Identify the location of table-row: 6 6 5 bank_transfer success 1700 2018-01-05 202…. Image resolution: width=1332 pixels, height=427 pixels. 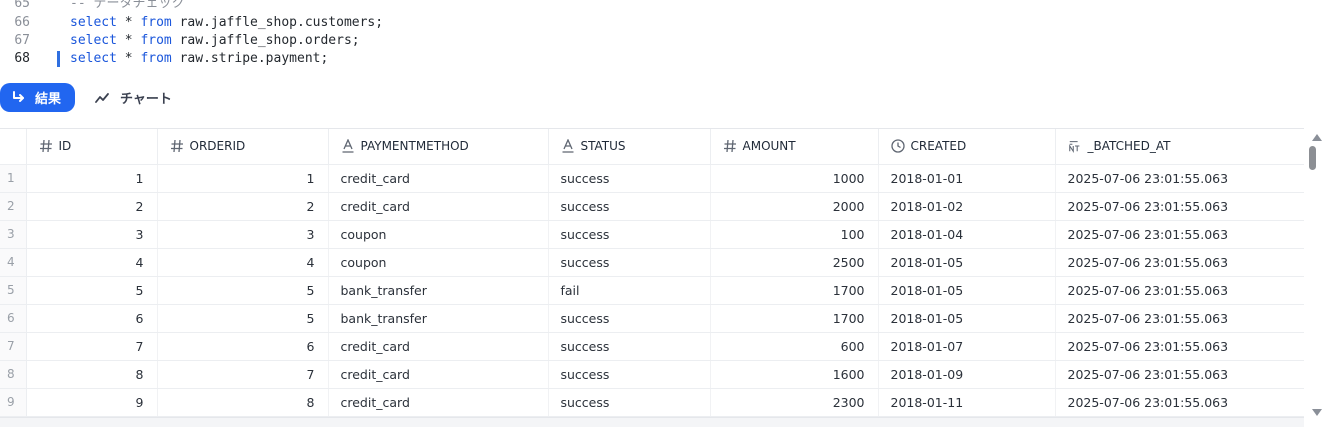
(658, 318).